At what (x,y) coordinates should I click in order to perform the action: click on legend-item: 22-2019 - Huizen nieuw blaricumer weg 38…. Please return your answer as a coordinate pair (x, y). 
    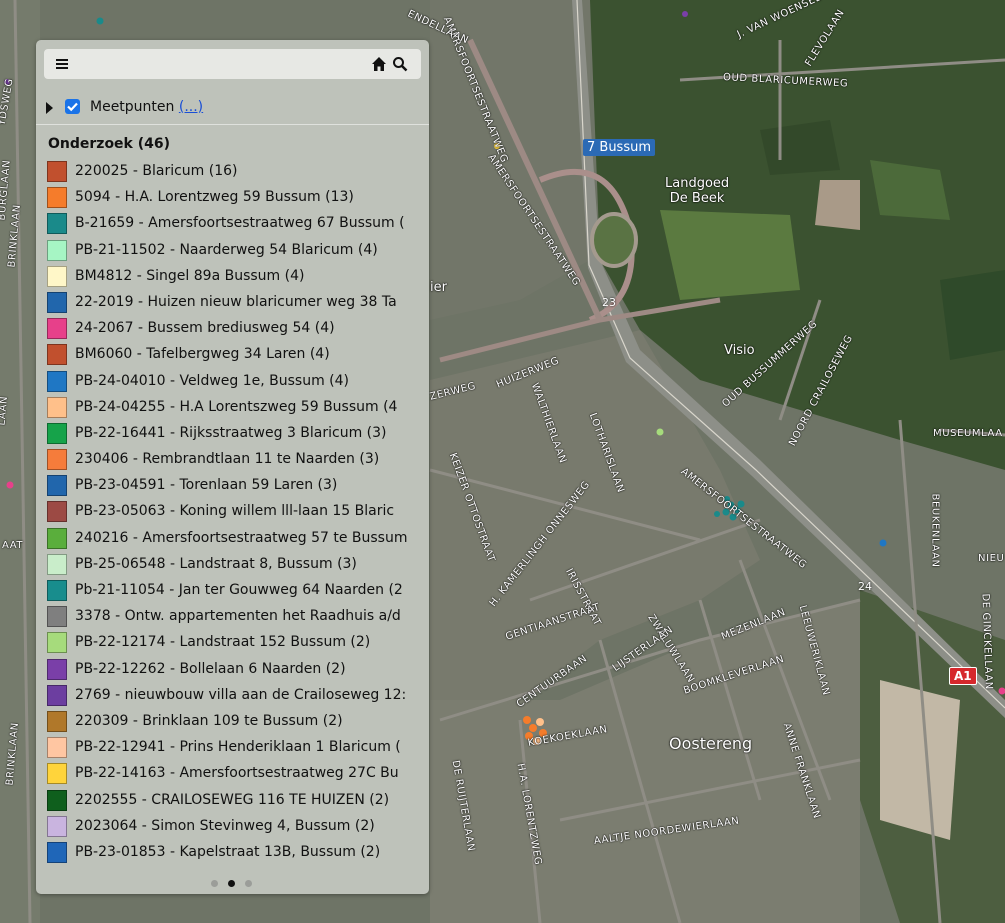
    Looking at the image, I should click on (234, 304).